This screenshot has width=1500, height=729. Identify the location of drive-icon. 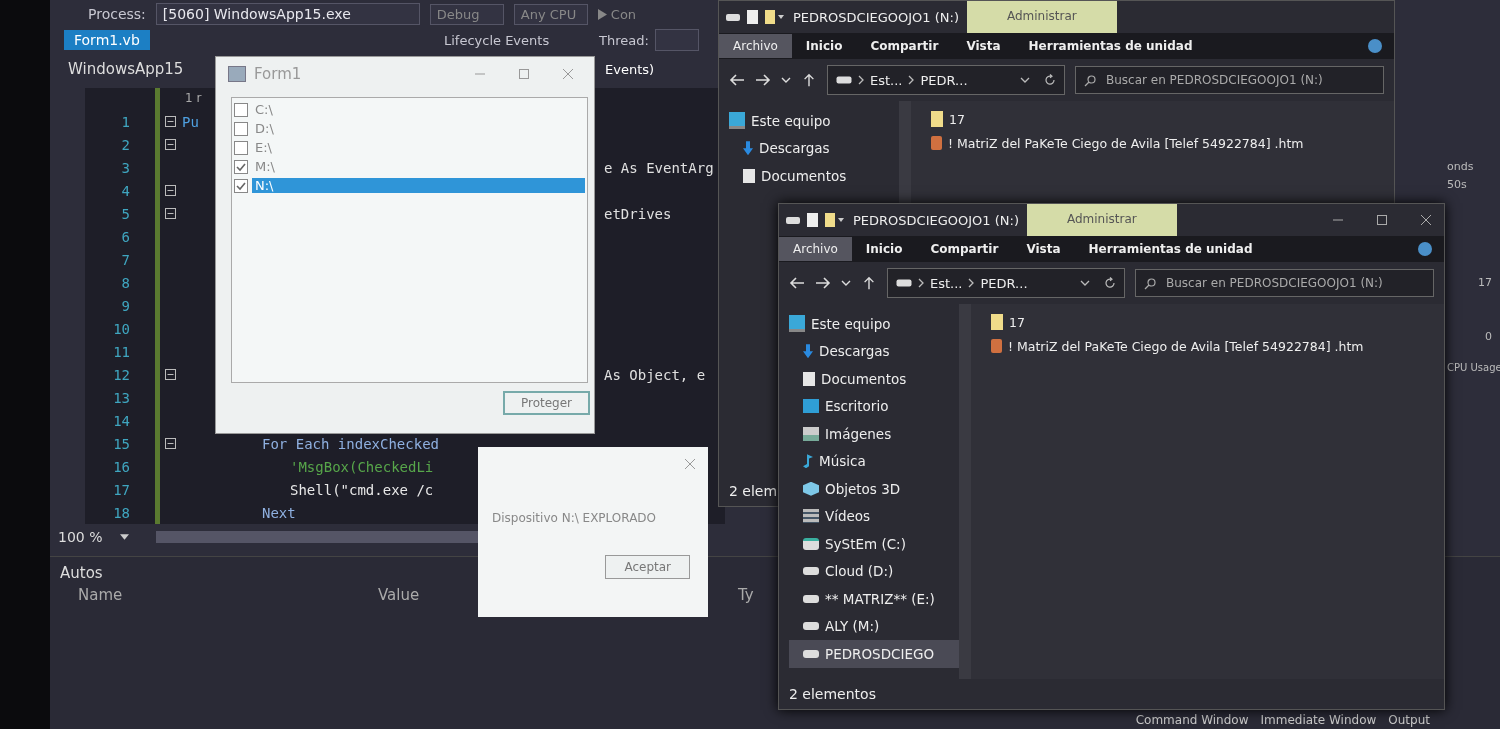
(904, 283).